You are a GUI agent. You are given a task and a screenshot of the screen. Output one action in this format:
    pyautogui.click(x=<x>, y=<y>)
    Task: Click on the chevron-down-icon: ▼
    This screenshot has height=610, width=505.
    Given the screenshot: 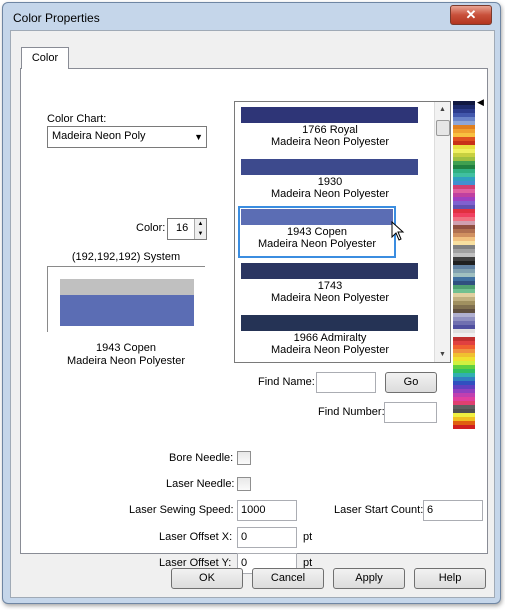 What is the action you would take?
    pyautogui.click(x=198, y=137)
    